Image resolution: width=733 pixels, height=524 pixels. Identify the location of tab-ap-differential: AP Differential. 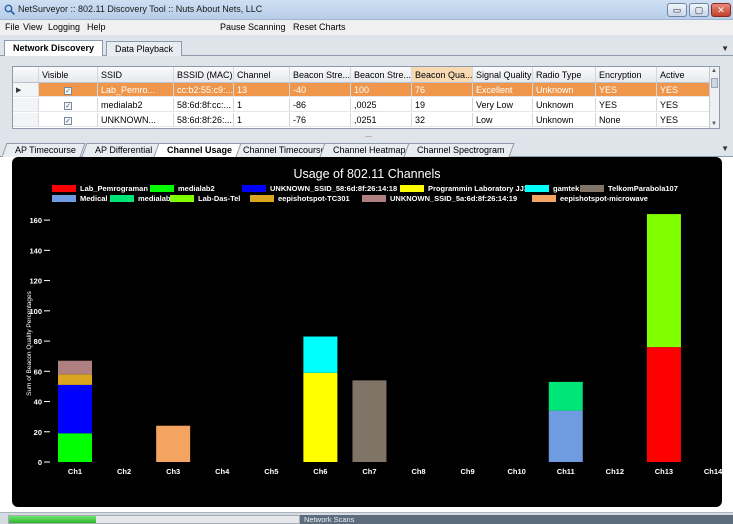
(121, 150).